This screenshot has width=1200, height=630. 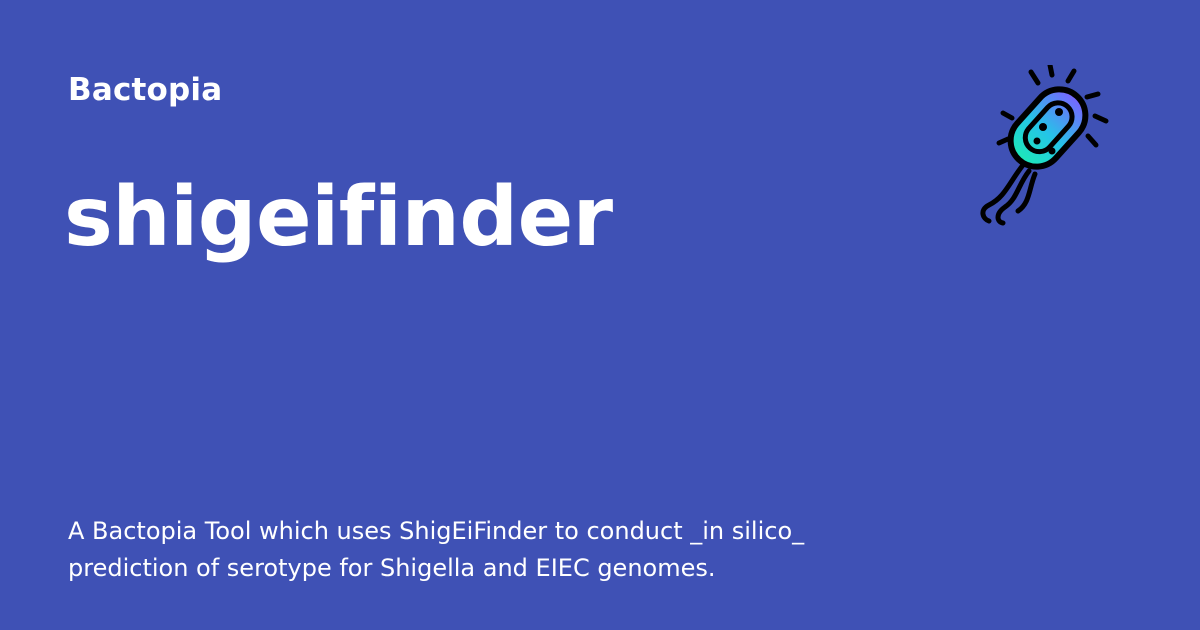 What do you see at coordinates (1044, 145) in the screenshot?
I see `bacterium-icon` at bounding box center [1044, 145].